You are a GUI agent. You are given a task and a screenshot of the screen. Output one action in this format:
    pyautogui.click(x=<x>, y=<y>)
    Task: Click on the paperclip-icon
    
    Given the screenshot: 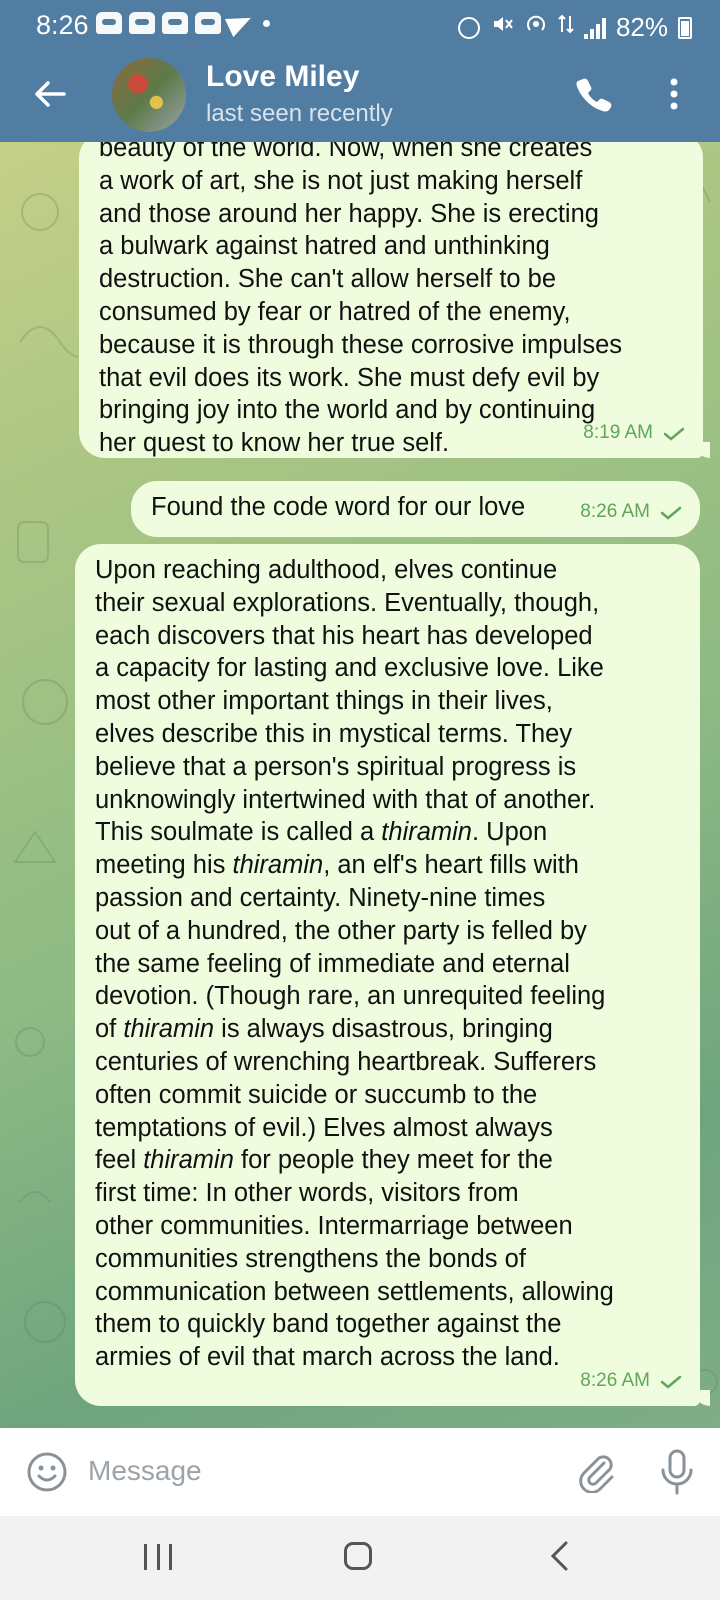 What is the action you would take?
    pyautogui.click(x=596, y=1471)
    